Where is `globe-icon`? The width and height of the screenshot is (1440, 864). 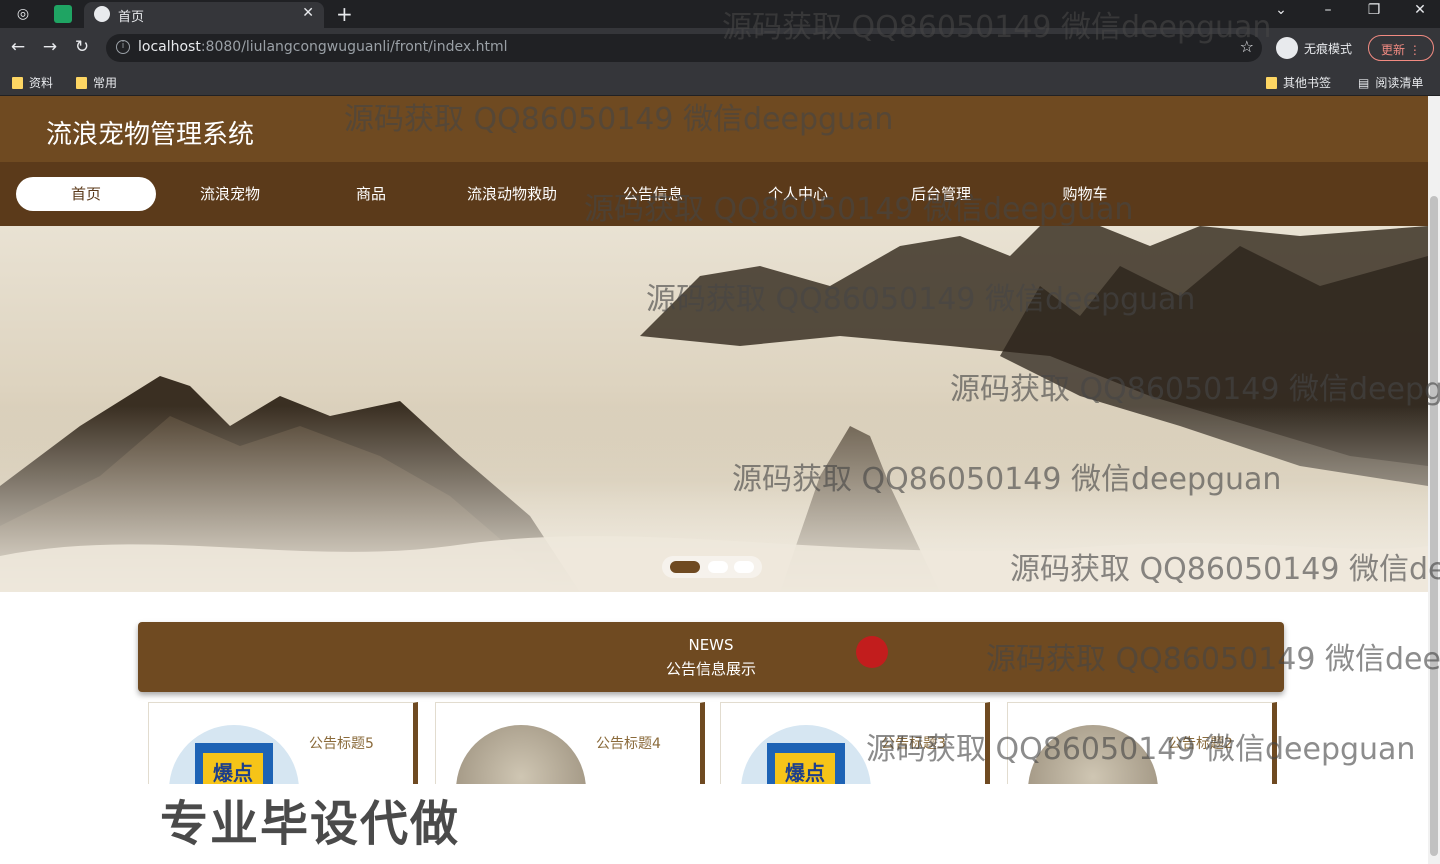
globe-icon is located at coordinates (102, 14).